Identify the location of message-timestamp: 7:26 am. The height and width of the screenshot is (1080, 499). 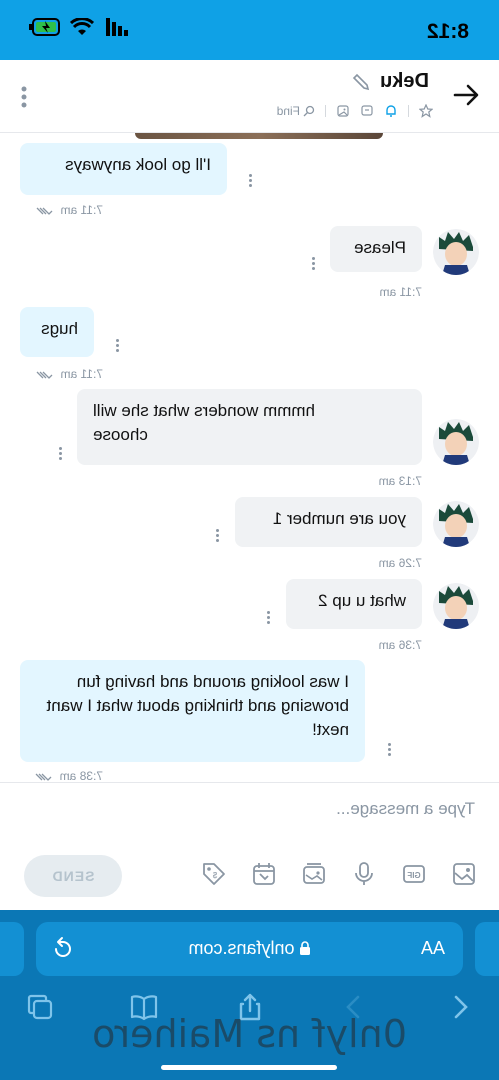
(400, 563).